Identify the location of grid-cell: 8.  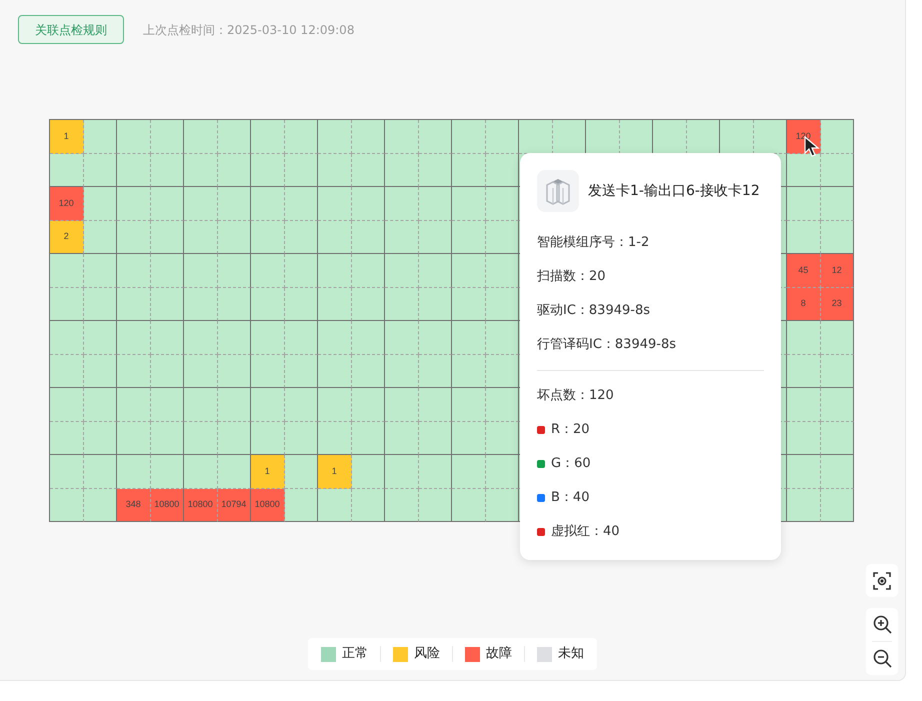
(803, 304).